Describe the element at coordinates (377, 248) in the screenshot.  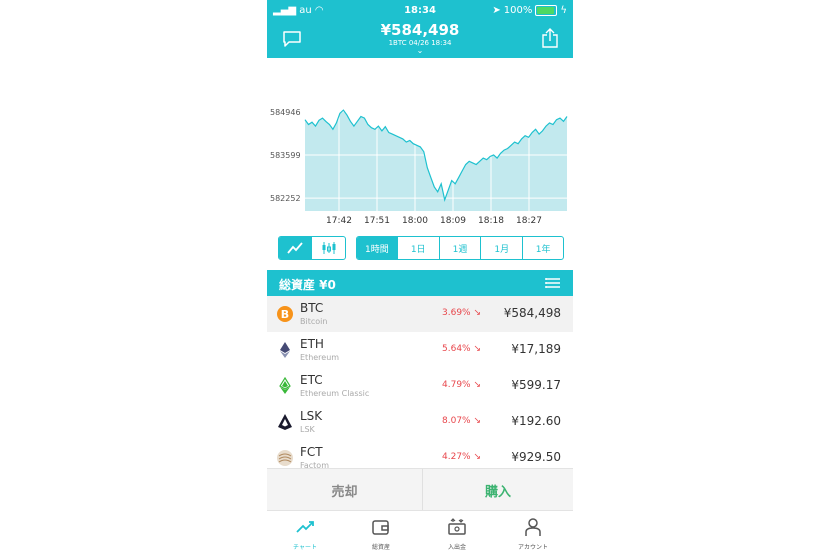
I see `range-1h: 1時間` at that location.